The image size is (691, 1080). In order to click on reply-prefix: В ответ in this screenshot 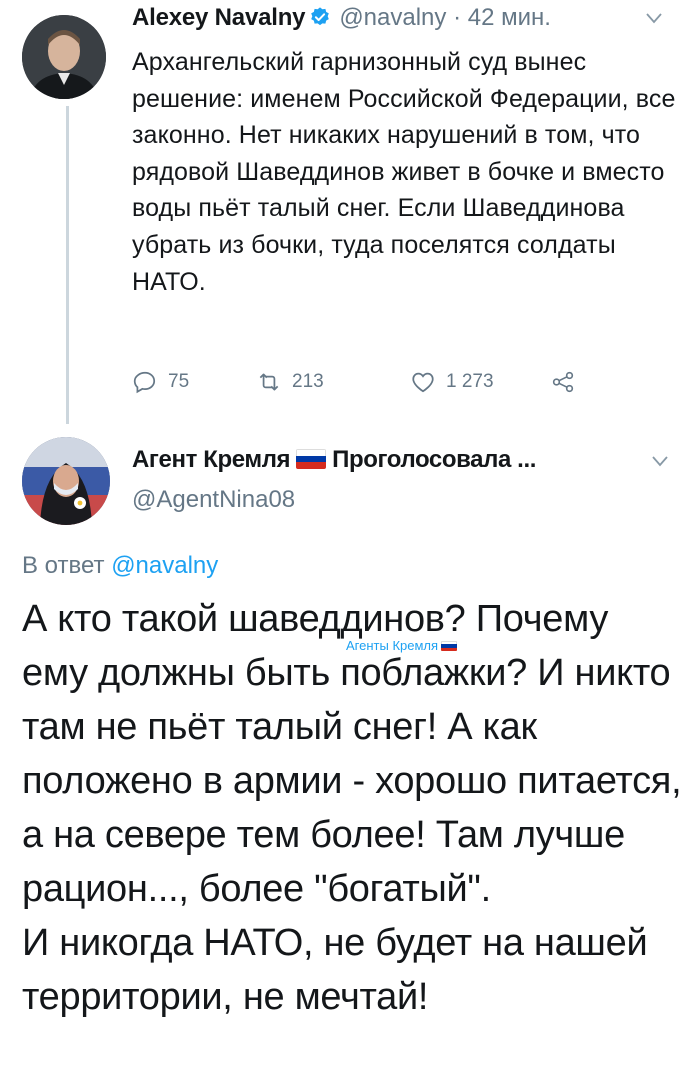, I will do `click(63, 565)`.